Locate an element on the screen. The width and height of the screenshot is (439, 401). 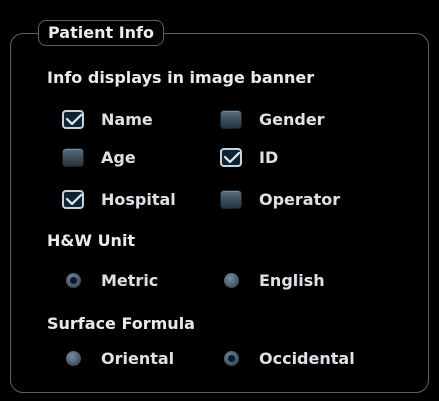
occidental-radio is located at coordinates (231, 358).